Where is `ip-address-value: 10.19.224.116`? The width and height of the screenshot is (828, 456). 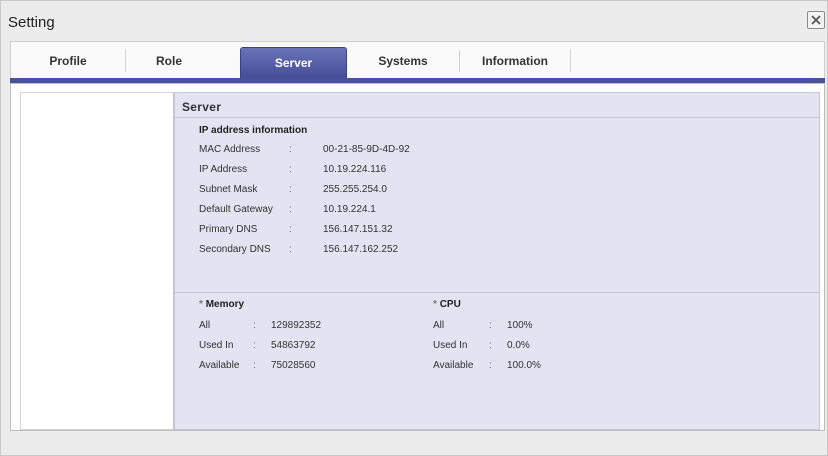
ip-address-value: 10.19.224.116 is located at coordinates (355, 169).